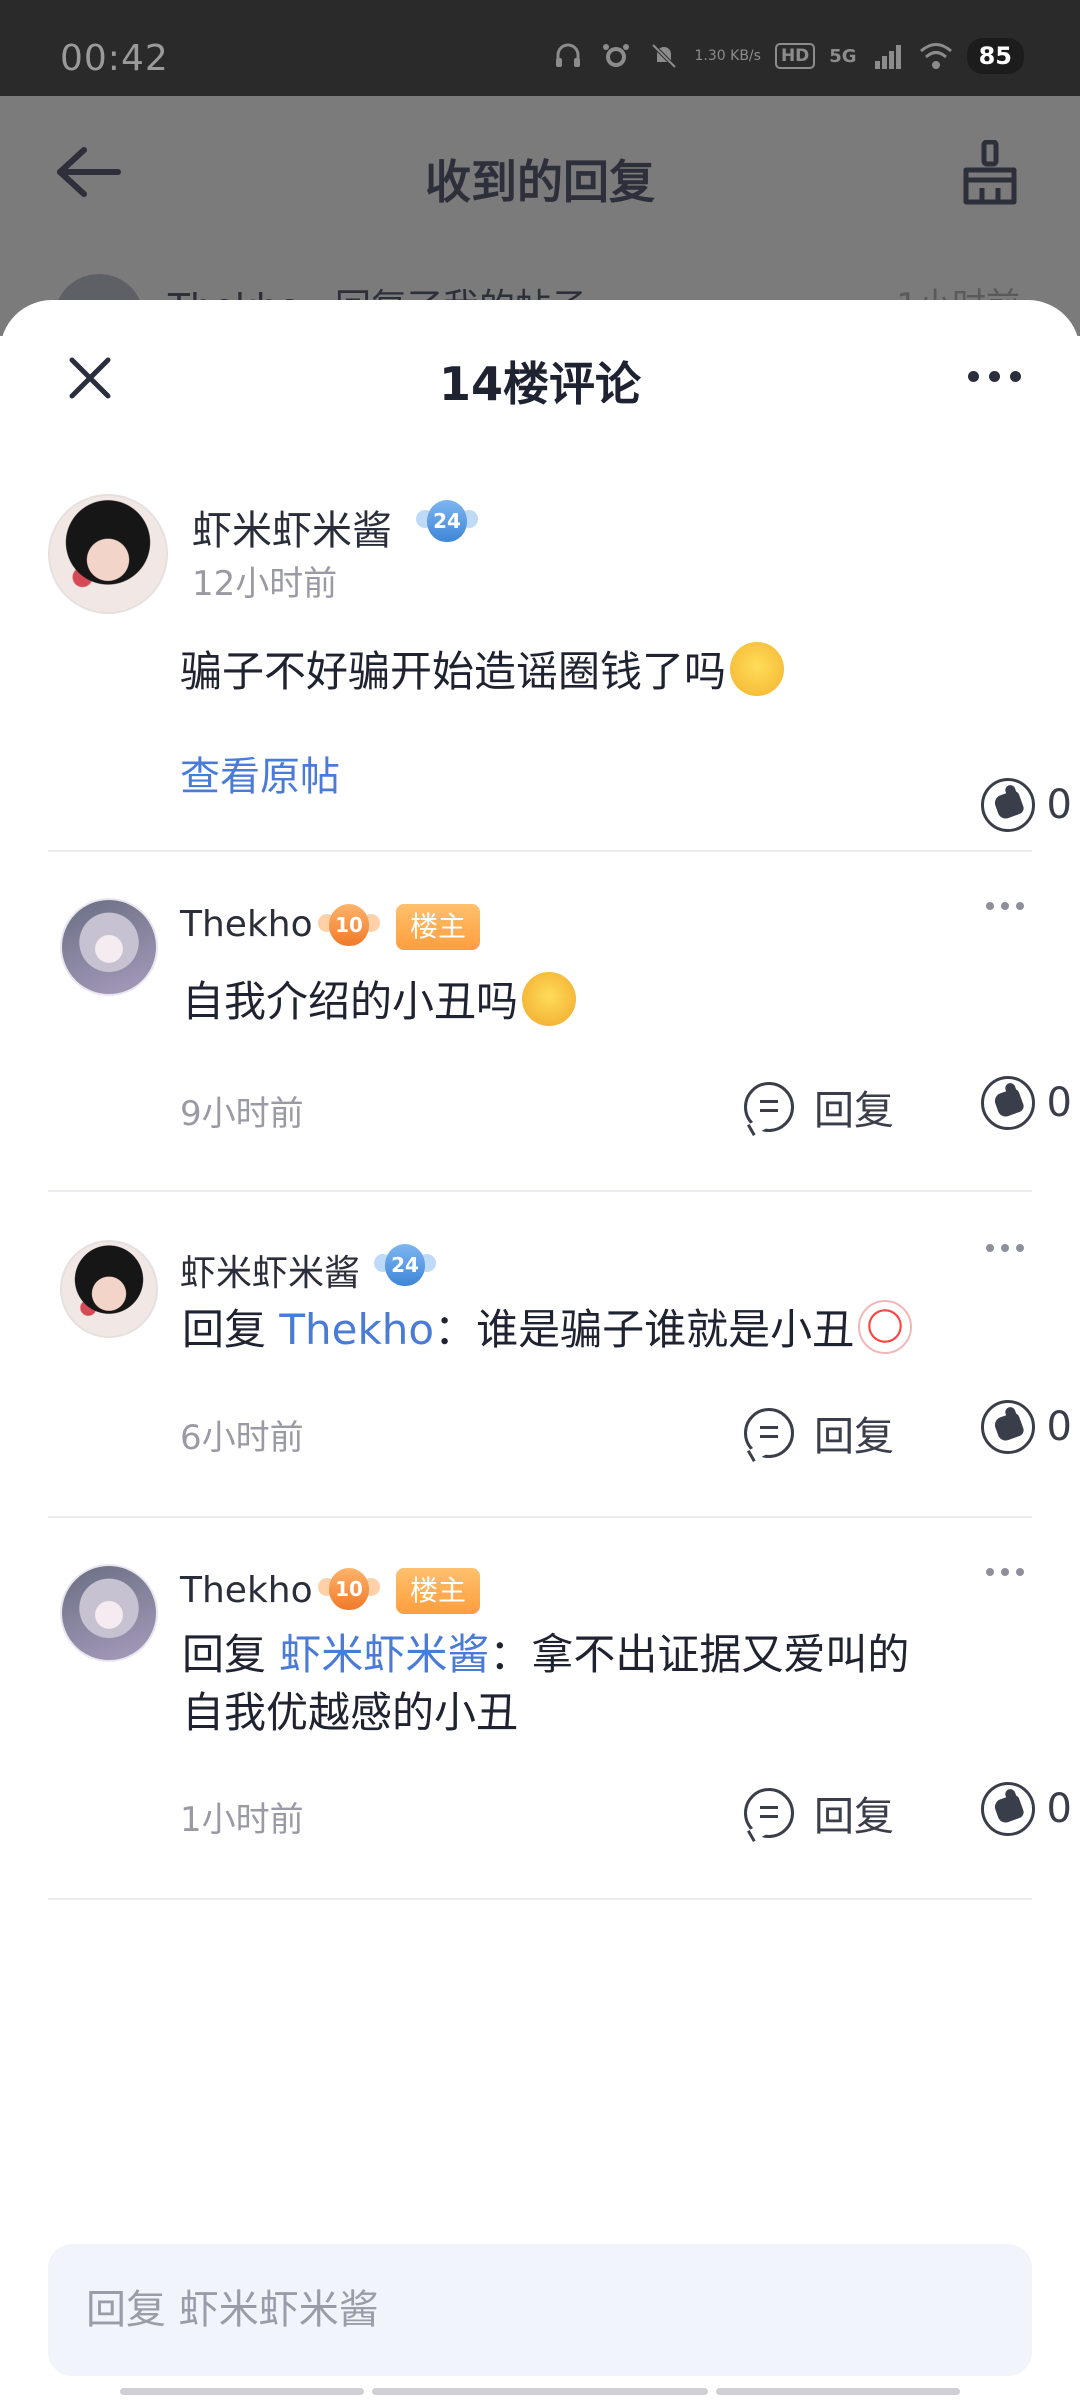 The image size is (1080, 2400). What do you see at coordinates (539, 384) in the screenshot?
I see `sheet-title: 14楼评论` at bounding box center [539, 384].